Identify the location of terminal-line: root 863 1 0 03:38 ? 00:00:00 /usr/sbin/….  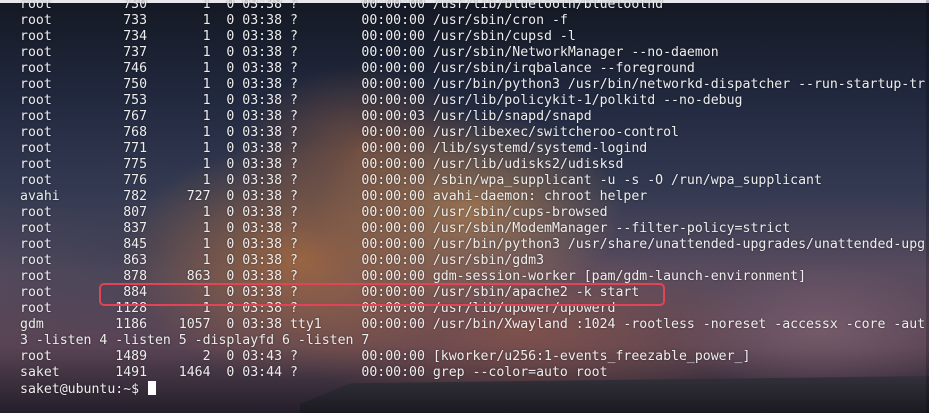
(282, 260).